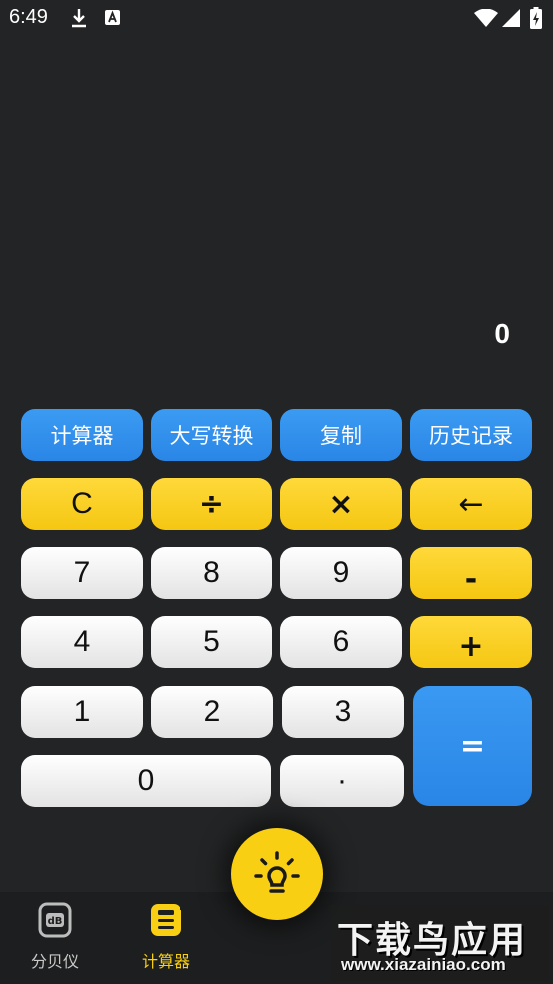 The width and height of the screenshot is (553, 984). Describe the element at coordinates (471, 573) in the screenshot. I see `minus-button: -` at that location.